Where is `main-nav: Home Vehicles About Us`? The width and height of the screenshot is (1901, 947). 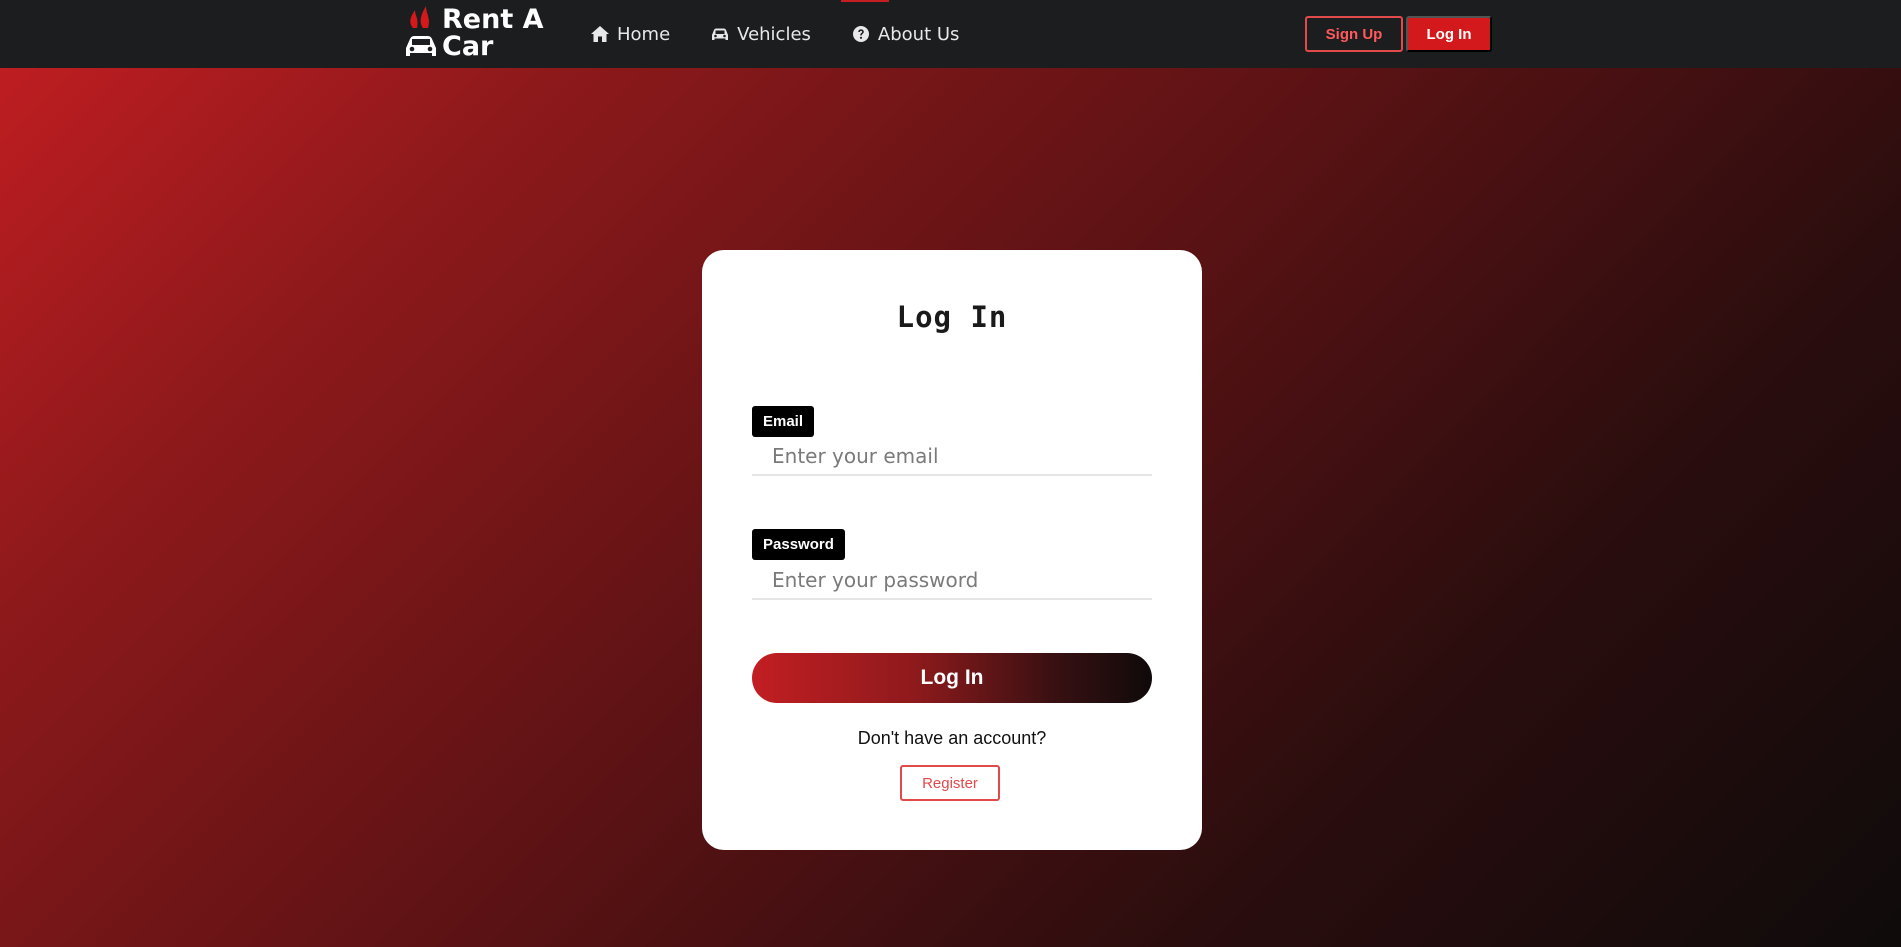
main-nav: Home Vehicles About Us is located at coordinates (794, 34).